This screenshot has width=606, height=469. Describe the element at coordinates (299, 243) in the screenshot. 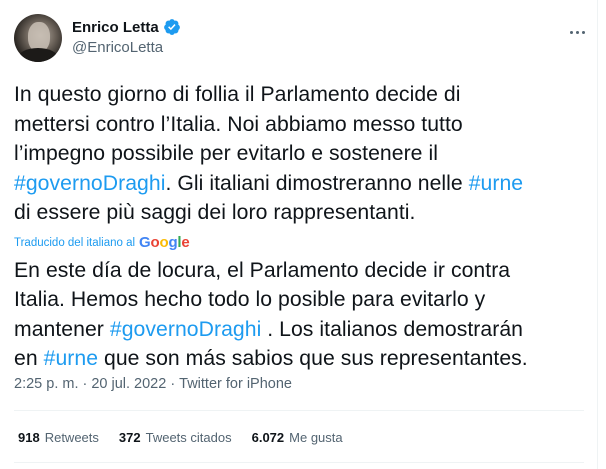

I see `translation-attribution: Traducido del italiano al Google` at that location.